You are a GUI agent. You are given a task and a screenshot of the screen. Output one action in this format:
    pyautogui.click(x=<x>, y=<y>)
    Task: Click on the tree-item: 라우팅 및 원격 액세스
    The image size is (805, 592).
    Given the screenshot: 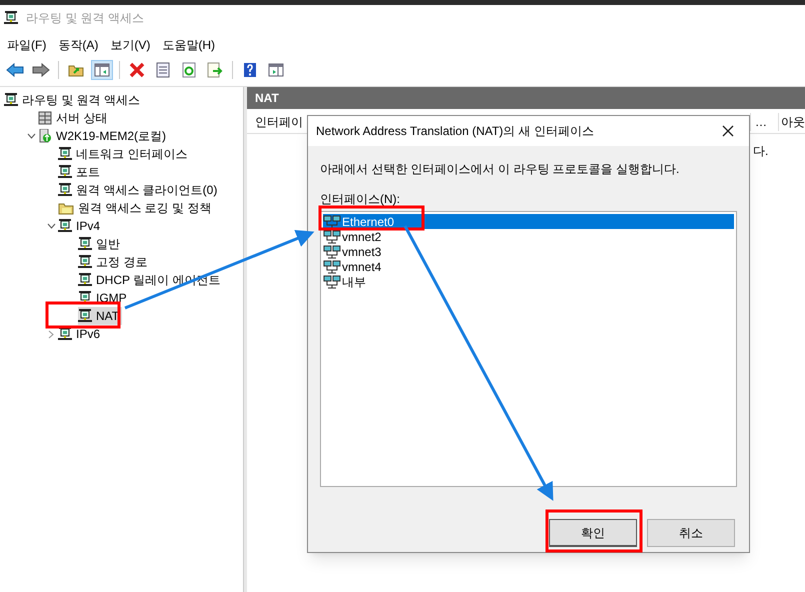 What is the action you would take?
    pyautogui.click(x=74, y=100)
    